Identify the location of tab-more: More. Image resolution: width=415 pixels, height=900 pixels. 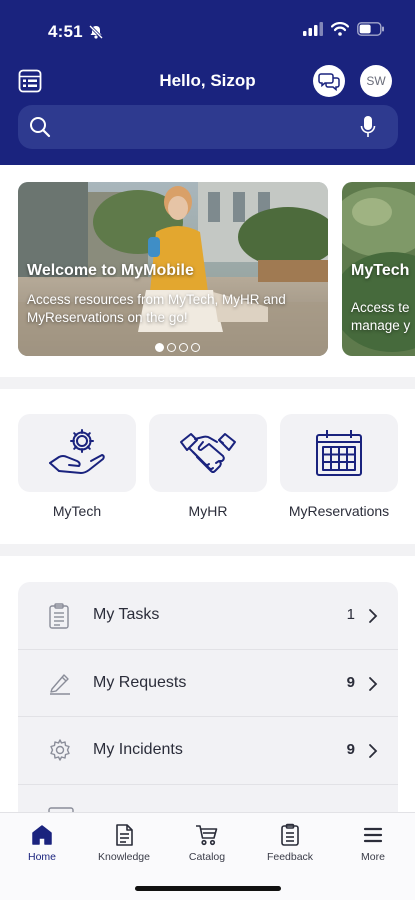
(373, 843).